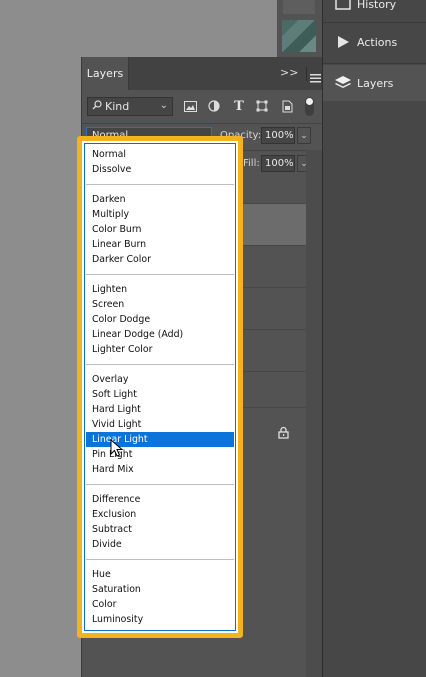 The image size is (426, 677). What do you see at coordinates (283, 433) in the screenshot?
I see `lock-icon` at bounding box center [283, 433].